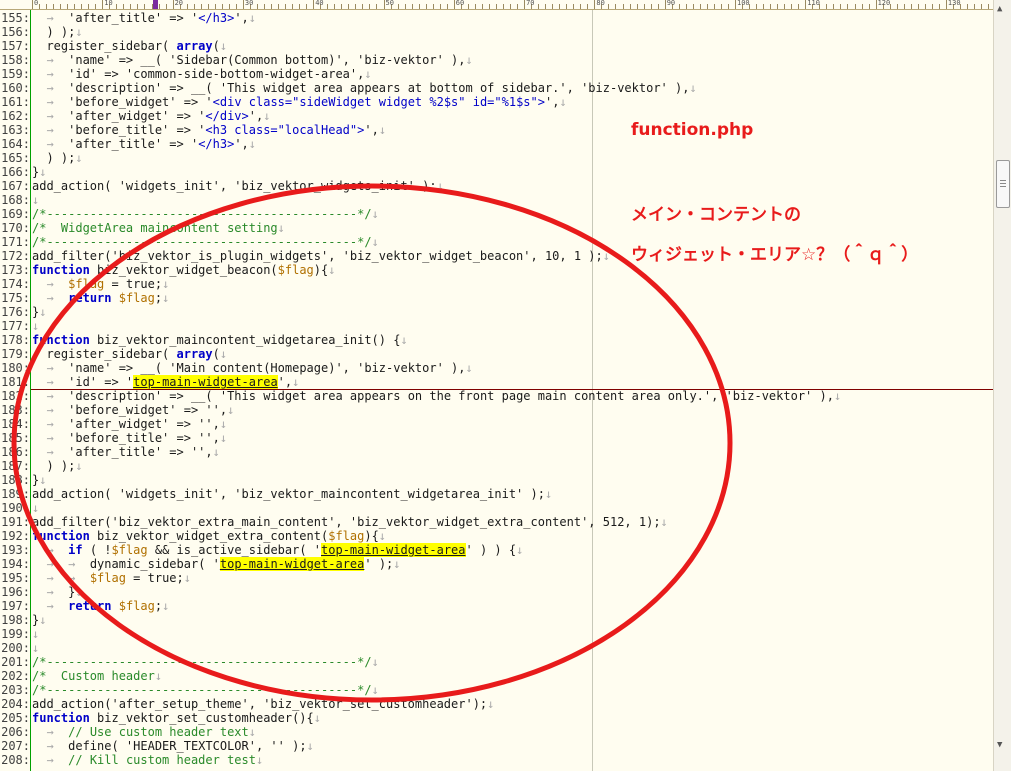  I want to click on line-number: 206:, so click(15, 732).